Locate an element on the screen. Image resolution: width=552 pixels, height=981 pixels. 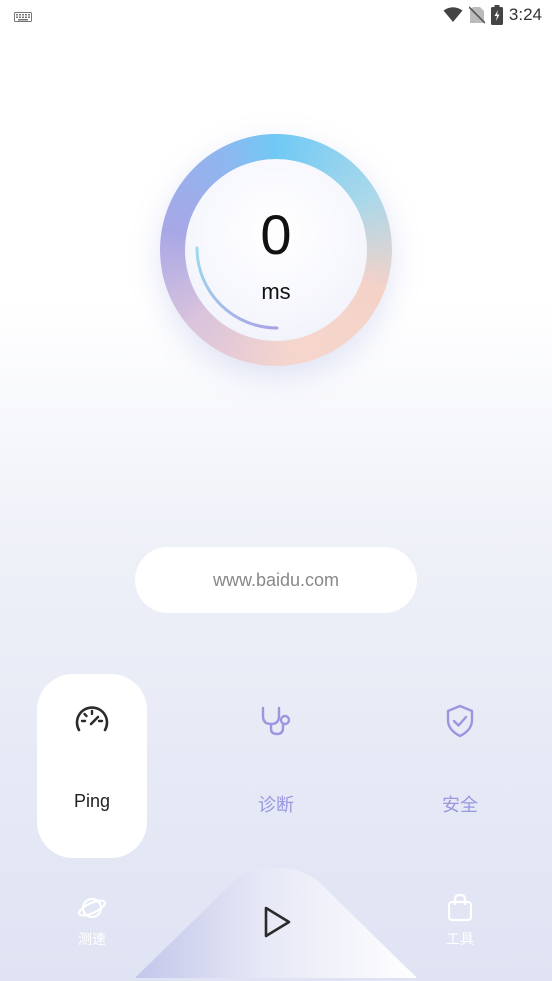
planet-icon is located at coordinates (92, 908).